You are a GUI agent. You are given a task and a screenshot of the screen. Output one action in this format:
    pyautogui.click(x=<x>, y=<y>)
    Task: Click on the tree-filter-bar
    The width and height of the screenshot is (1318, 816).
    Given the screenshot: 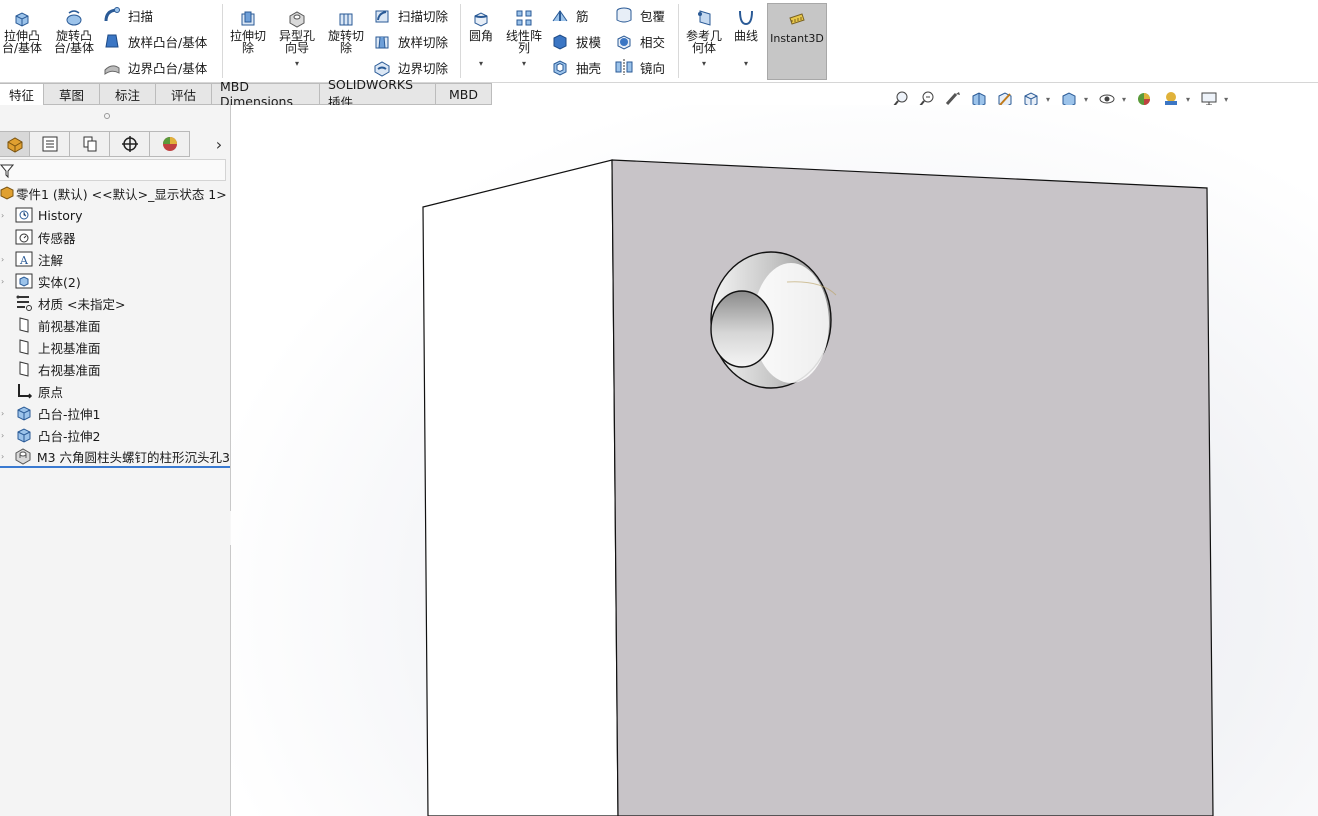 What is the action you would take?
    pyautogui.click(x=113, y=170)
    